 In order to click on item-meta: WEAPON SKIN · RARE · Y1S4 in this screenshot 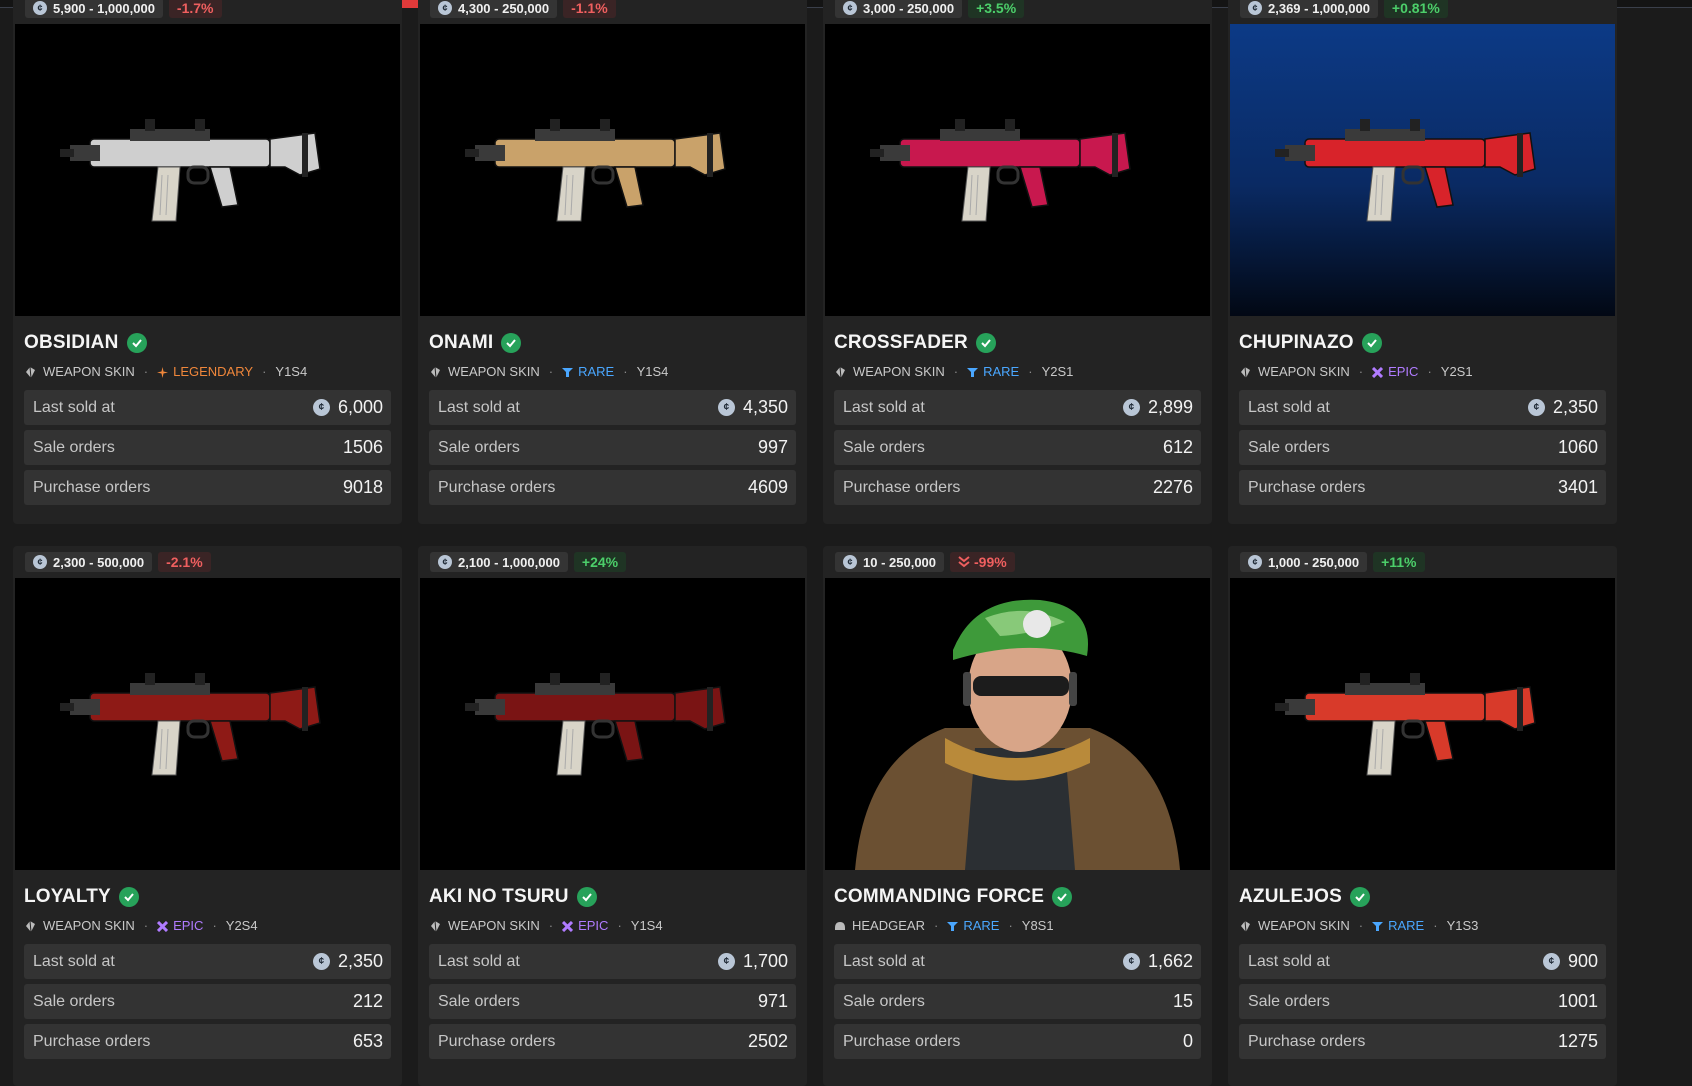, I will do `click(612, 371)`.